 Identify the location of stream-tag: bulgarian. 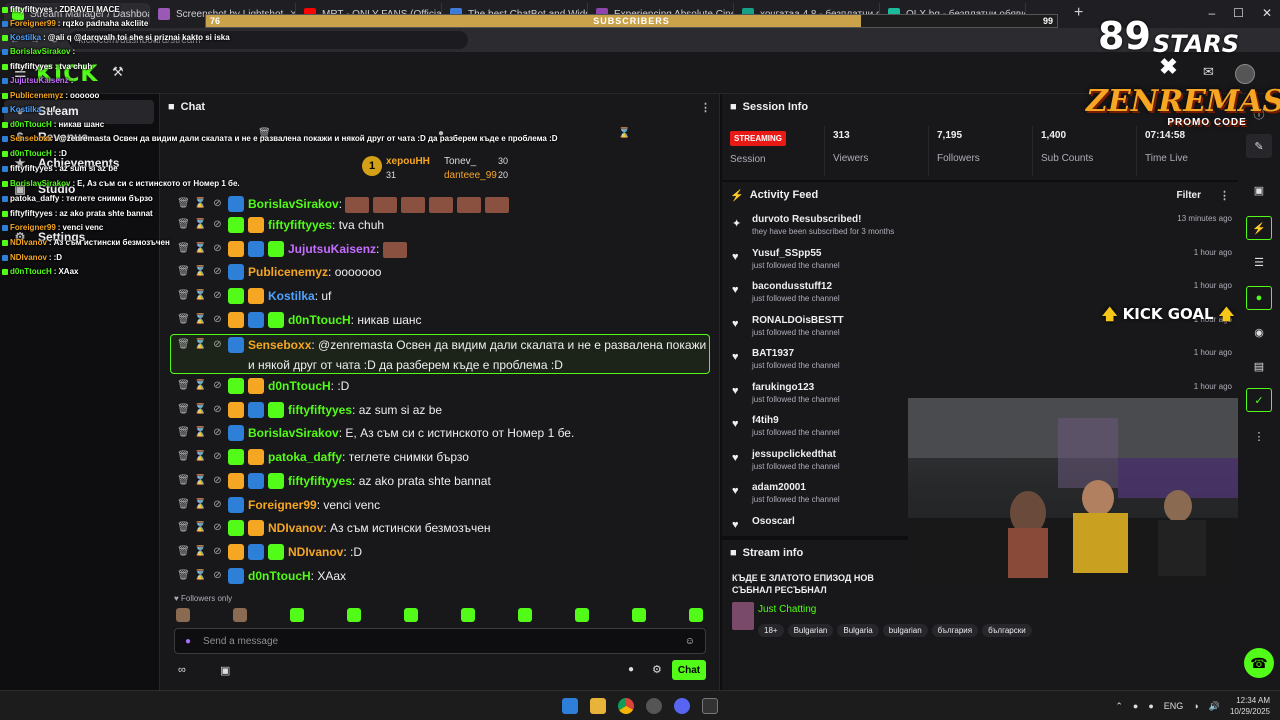
(905, 630).